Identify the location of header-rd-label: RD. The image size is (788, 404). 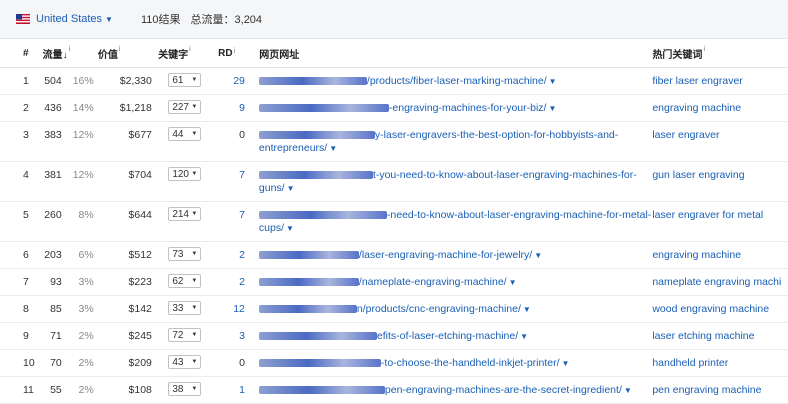
(225, 53).